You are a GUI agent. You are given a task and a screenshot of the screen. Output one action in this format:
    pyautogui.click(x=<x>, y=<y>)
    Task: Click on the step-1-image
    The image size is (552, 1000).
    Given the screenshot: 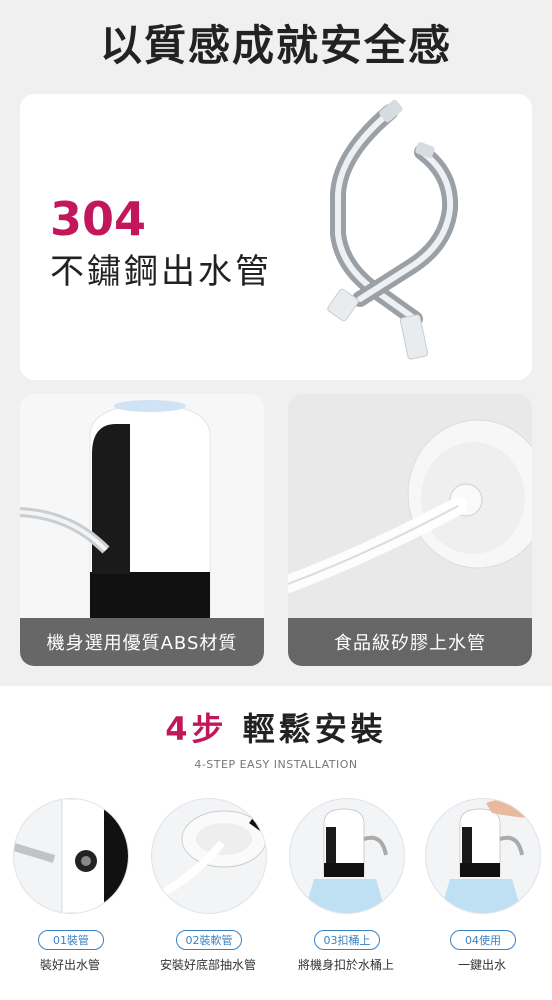 What is the action you would take?
    pyautogui.click(x=71, y=856)
    